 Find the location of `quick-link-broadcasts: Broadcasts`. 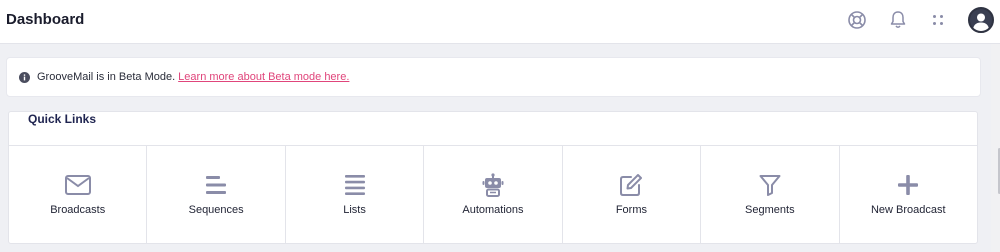

quick-link-broadcasts: Broadcasts is located at coordinates (78, 195).